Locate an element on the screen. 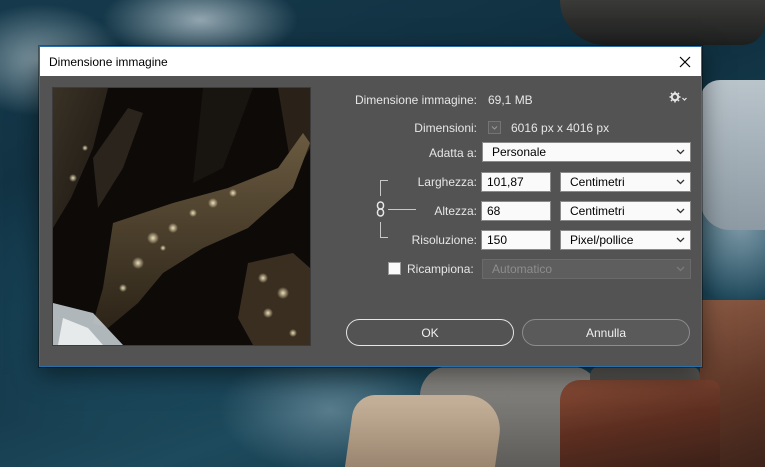  title-bar: Dimensione immagine is located at coordinates (370, 61).